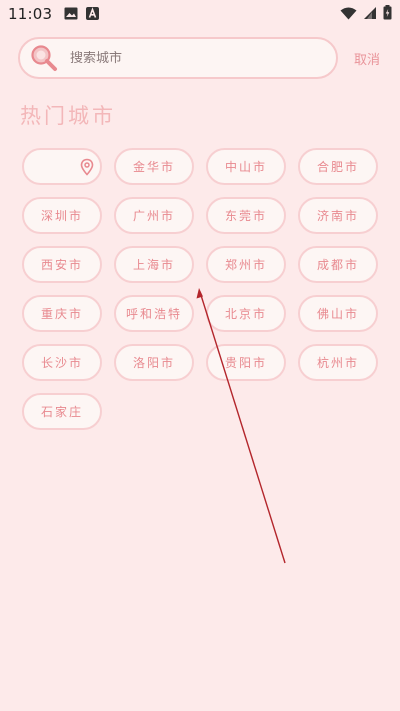 The image size is (400, 711). What do you see at coordinates (338, 313) in the screenshot?
I see `city-button: 佛山市` at bounding box center [338, 313].